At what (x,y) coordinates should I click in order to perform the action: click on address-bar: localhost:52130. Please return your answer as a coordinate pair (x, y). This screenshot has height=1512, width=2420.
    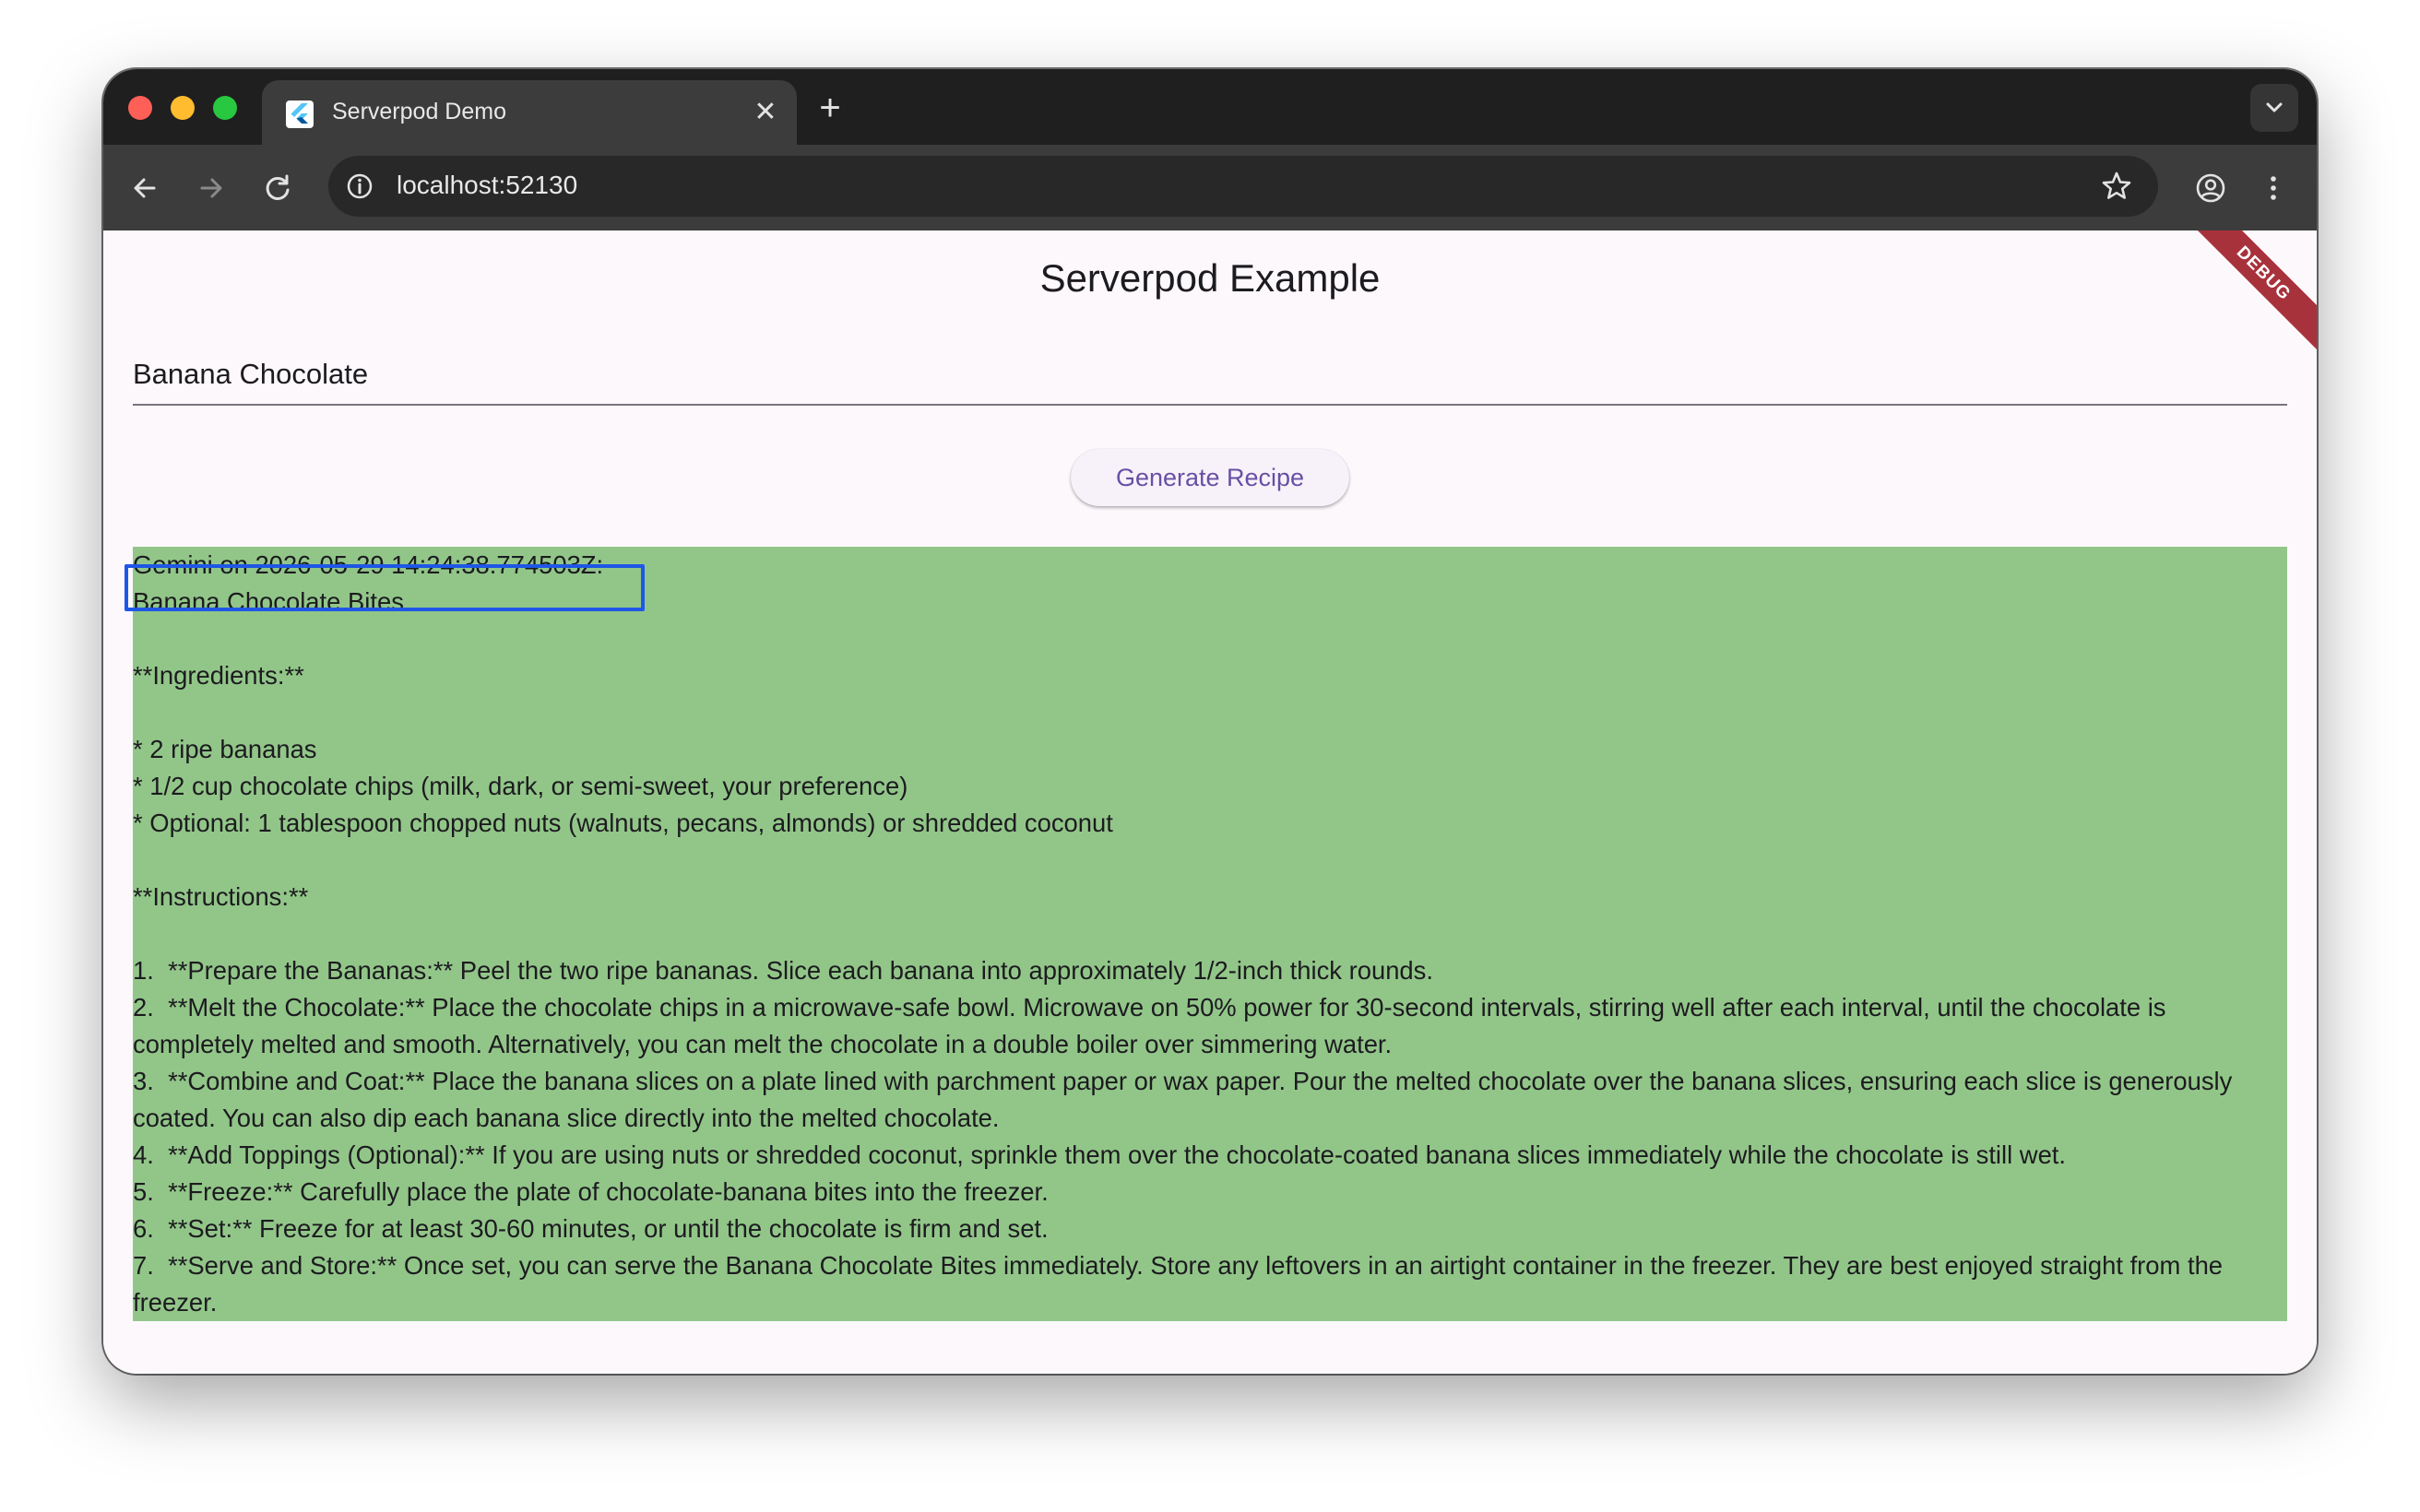
    Looking at the image, I should click on (1243, 187).